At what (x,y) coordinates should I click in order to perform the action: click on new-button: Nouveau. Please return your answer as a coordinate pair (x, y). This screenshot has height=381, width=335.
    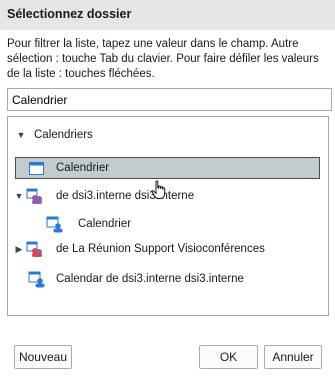
    Looking at the image, I should click on (43, 357).